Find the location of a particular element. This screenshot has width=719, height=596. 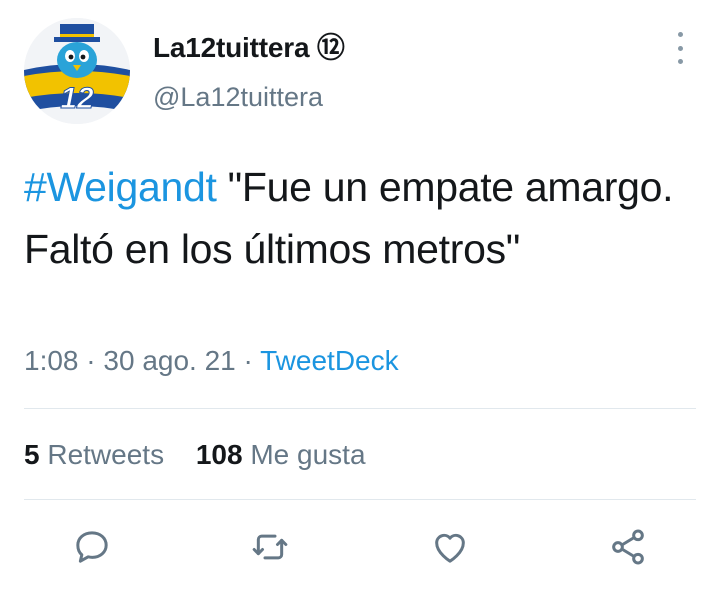

likes-label: Me gusta is located at coordinates (308, 454).